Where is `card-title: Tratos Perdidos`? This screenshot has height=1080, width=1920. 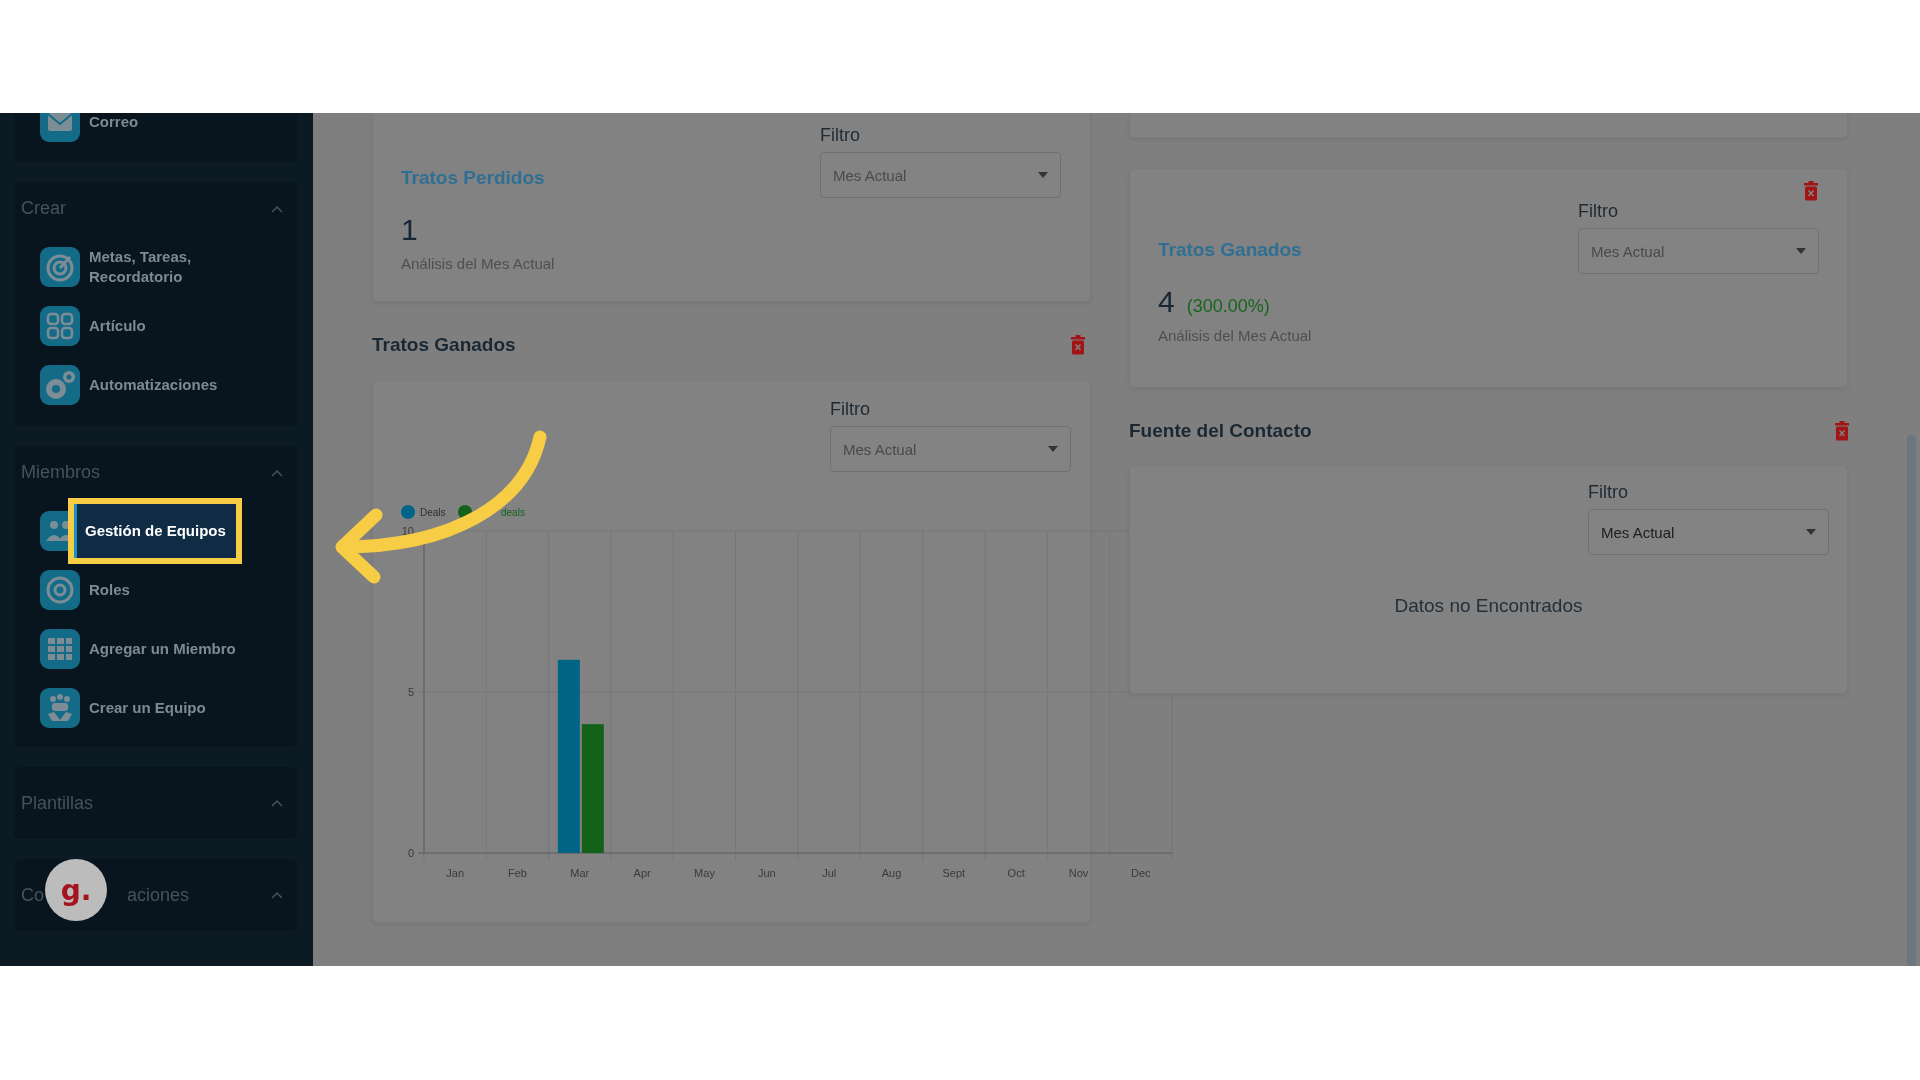 card-title: Tratos Perdidos is located at coordinates (473, 178).